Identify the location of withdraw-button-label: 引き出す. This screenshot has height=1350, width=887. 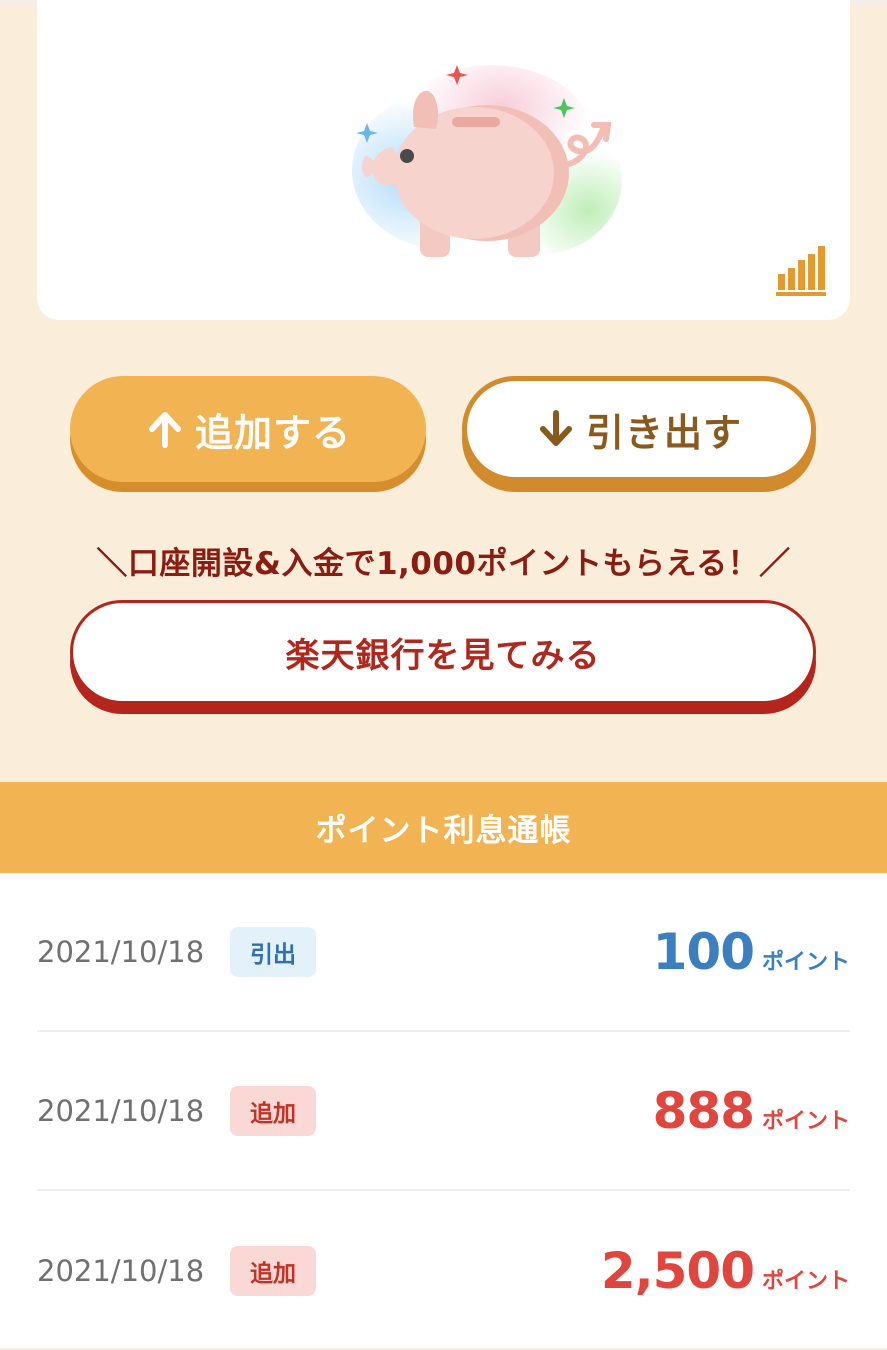
(663, 432).